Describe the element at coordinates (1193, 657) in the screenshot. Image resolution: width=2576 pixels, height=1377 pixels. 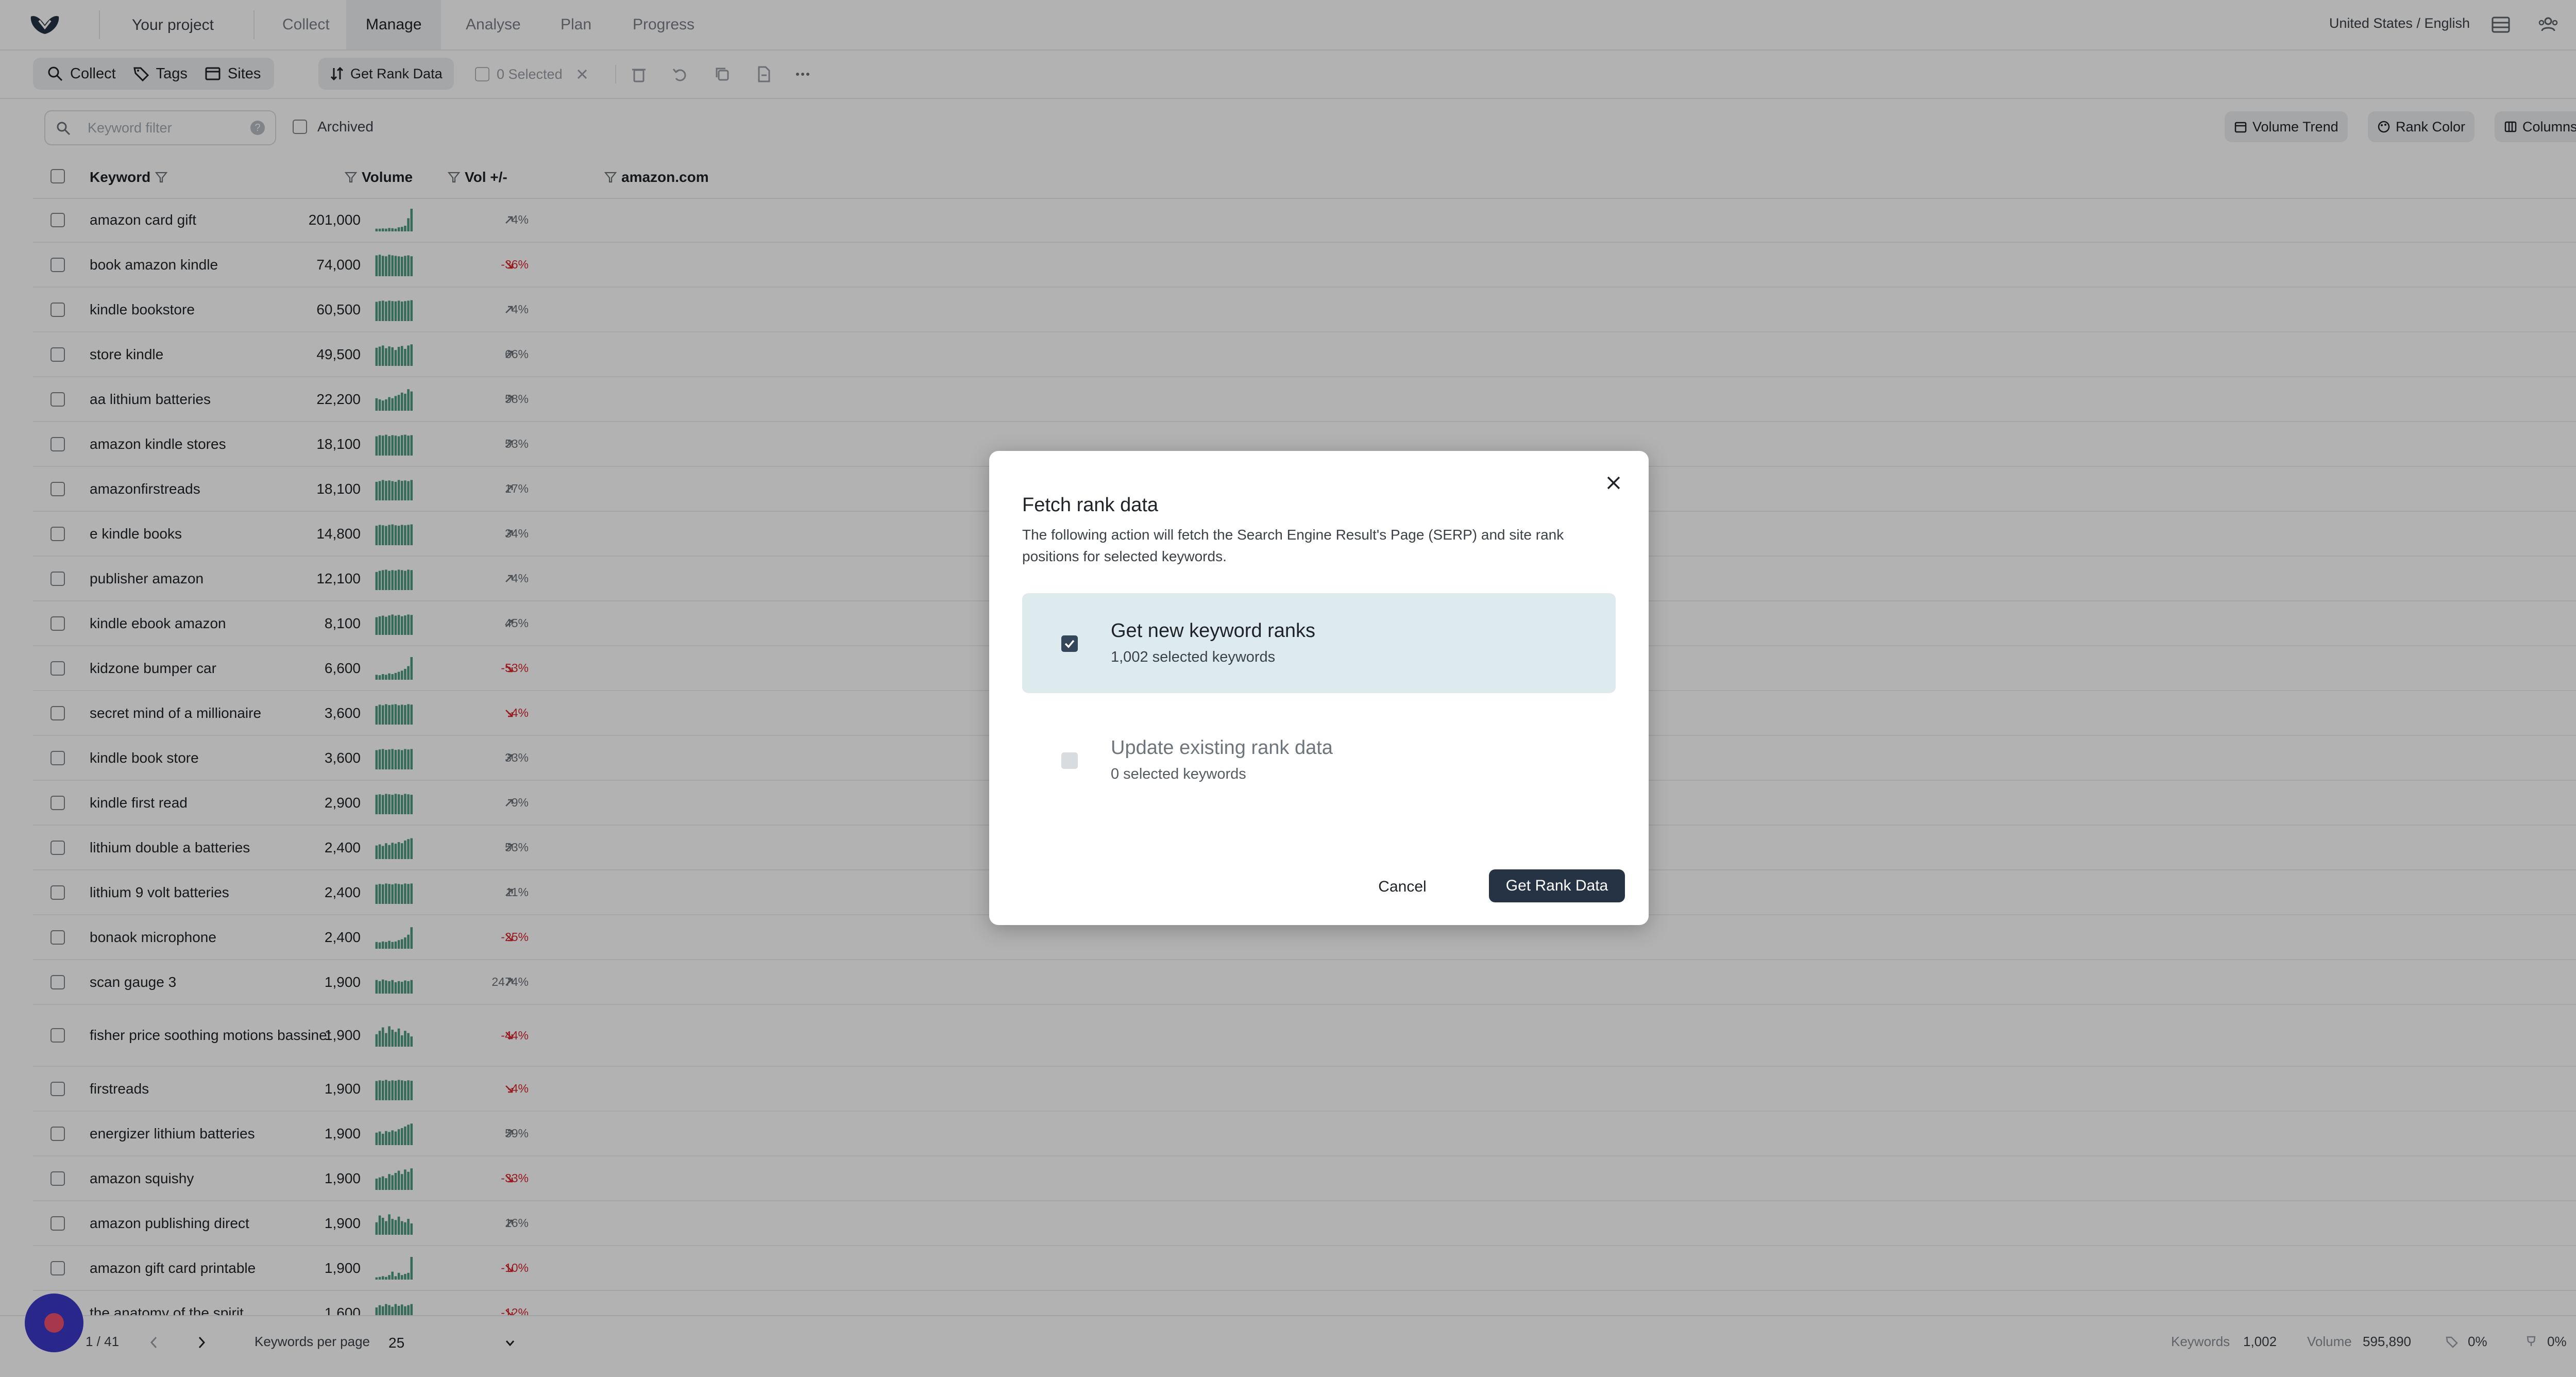
I see `option-subtitle: 1,002 selected keywords` at that location.